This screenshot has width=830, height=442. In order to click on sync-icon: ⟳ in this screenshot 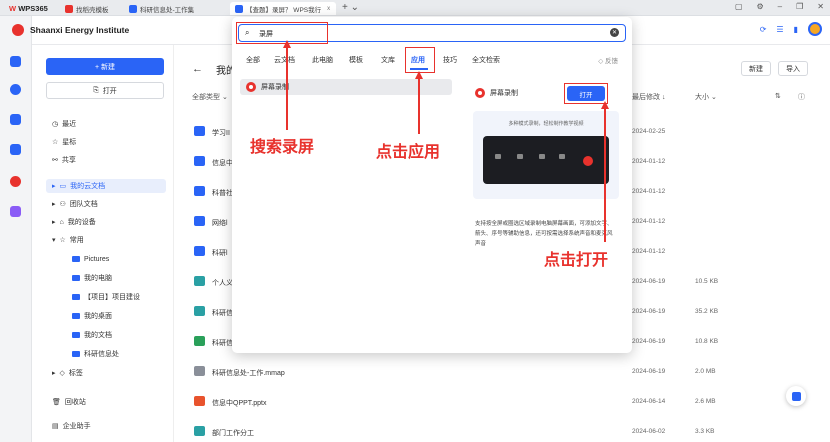, I will do `click(763, 29)`.